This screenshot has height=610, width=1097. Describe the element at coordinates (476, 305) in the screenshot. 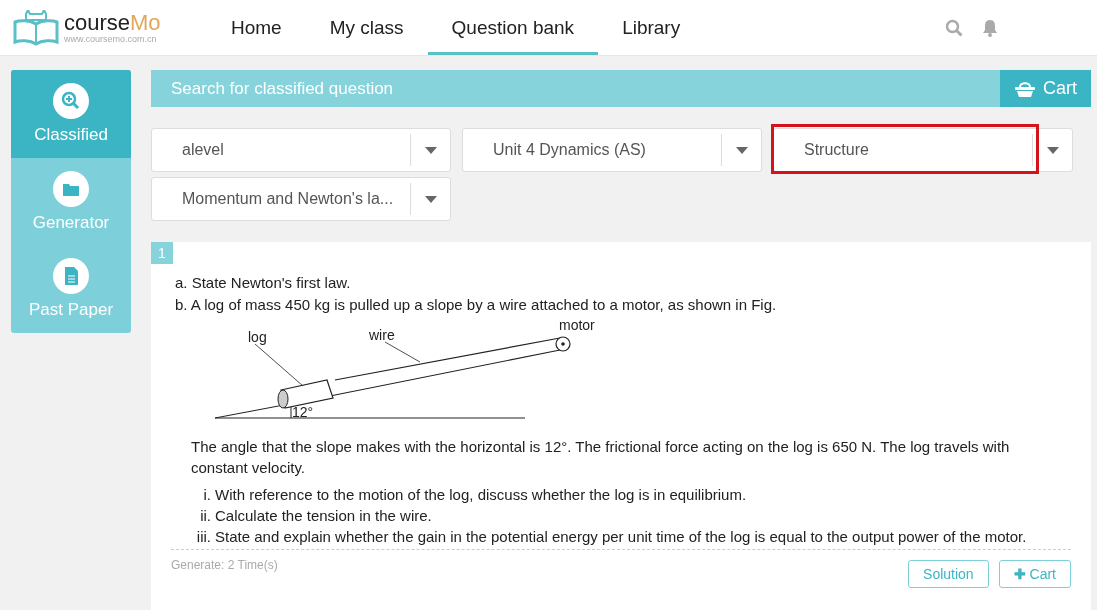

I see `question-text: b. A log of mass 450 kg is pulled up a slope by a wire attached to a motor, as shown in Fig.` at that location.